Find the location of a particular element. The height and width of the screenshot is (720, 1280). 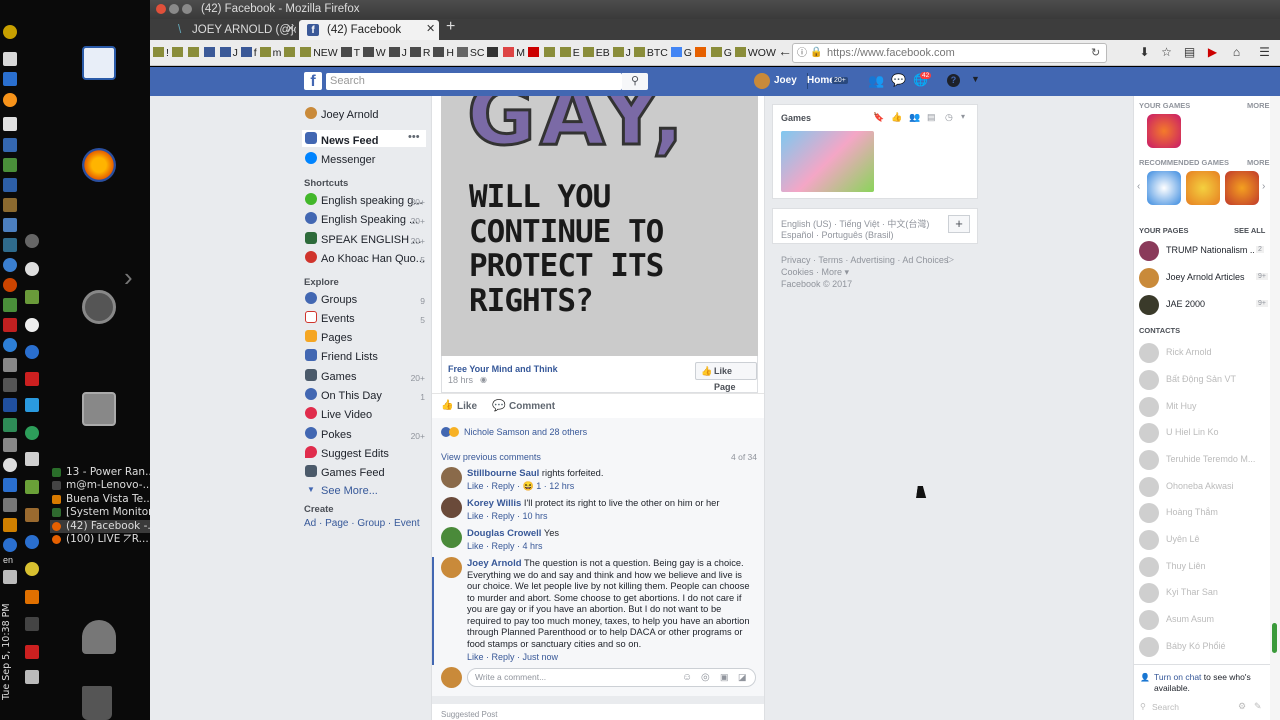

messenger-icon is located at coordinates (311, 158).